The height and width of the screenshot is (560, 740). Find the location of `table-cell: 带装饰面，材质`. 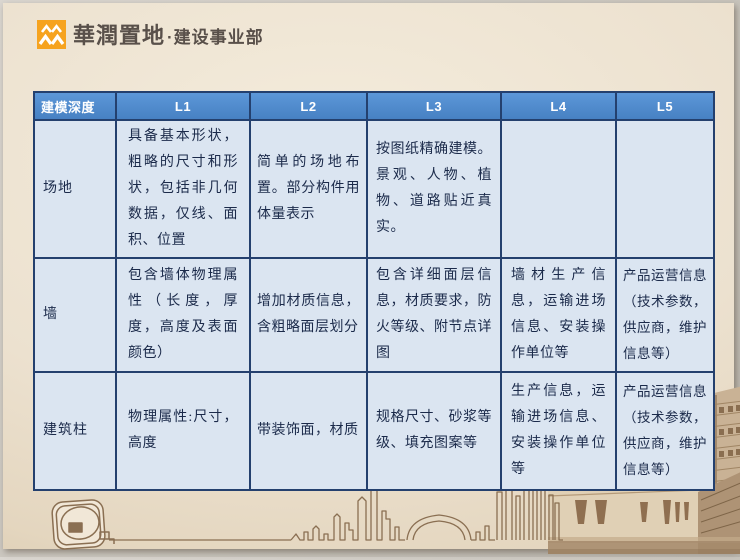

table-cell: 带装饰面，材质 is located at coordinates (308, 431).